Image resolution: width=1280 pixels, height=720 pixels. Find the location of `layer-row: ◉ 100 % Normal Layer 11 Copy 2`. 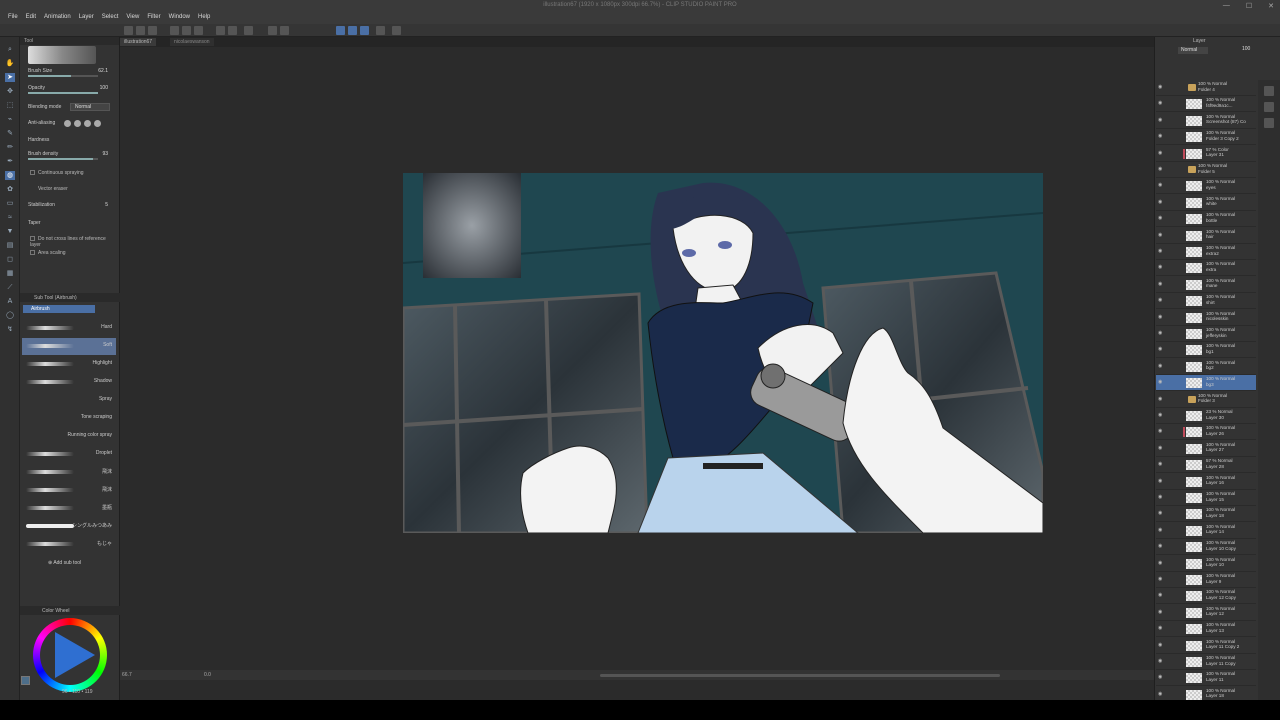

layer-row: ◉ 100 % Normal Layer 11 Copy 2 is located at coordinates (1206, 646).